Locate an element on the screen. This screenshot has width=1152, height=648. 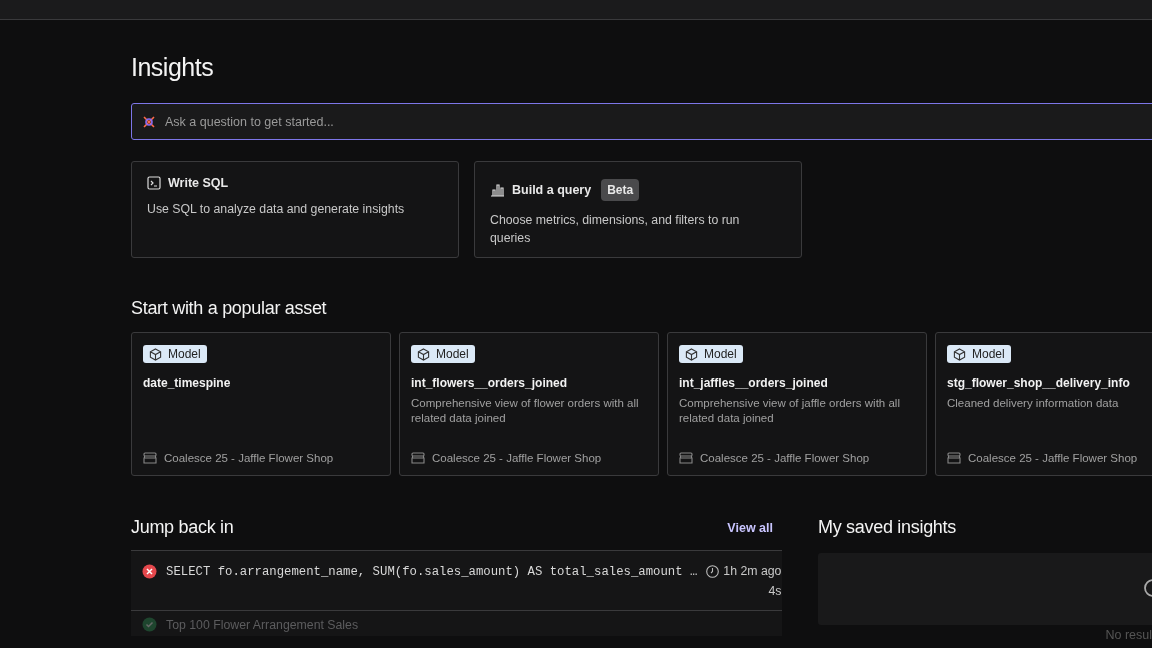
action-card: Write SQL Use SQL to analyze data and generate insights is located at coordinates (295, 209).